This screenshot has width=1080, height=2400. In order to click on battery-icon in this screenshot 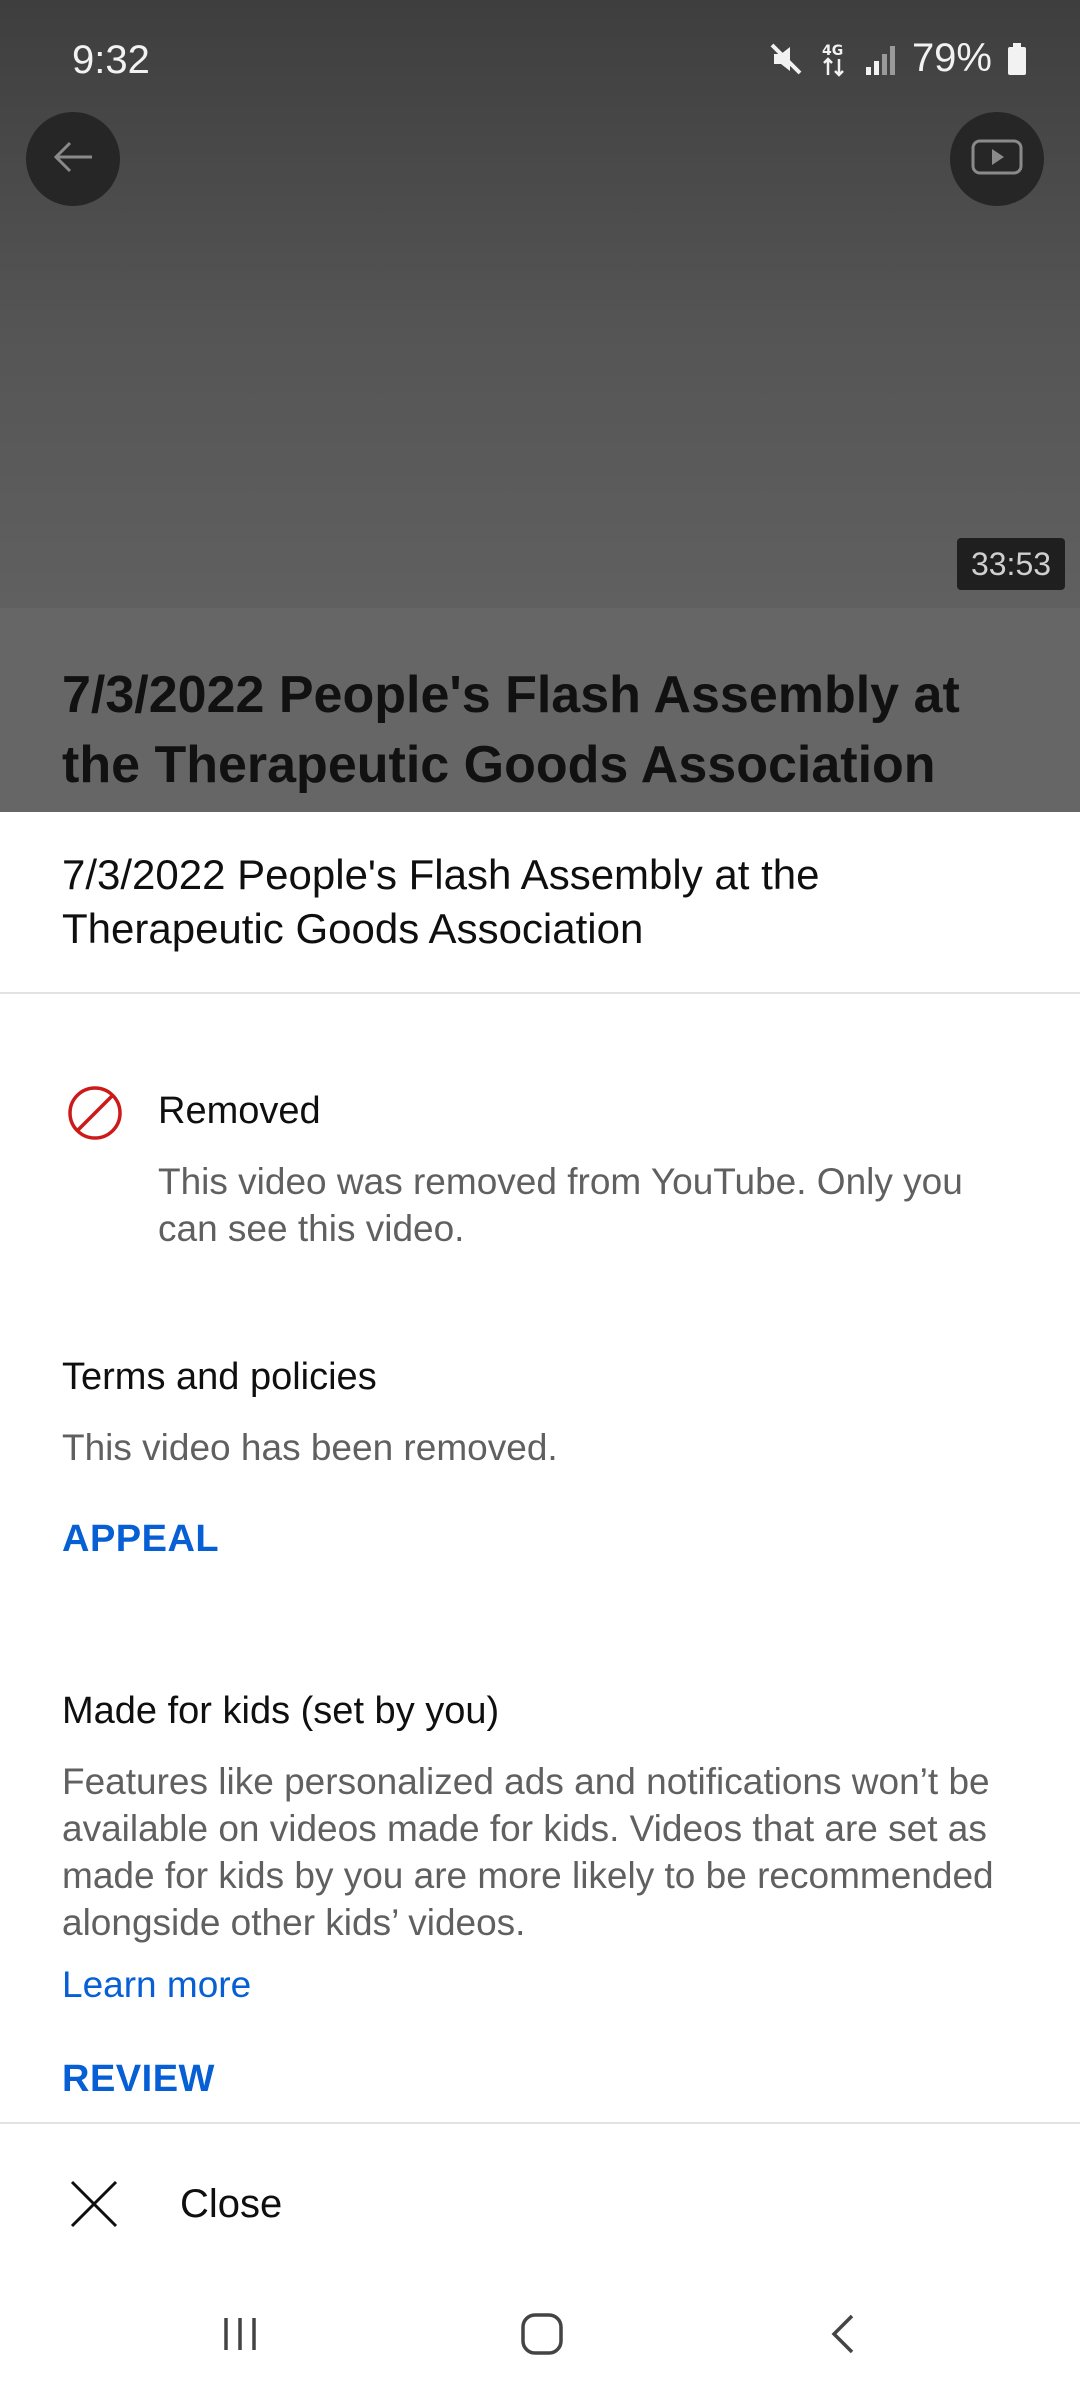, I will do `click(1017, 59)`.